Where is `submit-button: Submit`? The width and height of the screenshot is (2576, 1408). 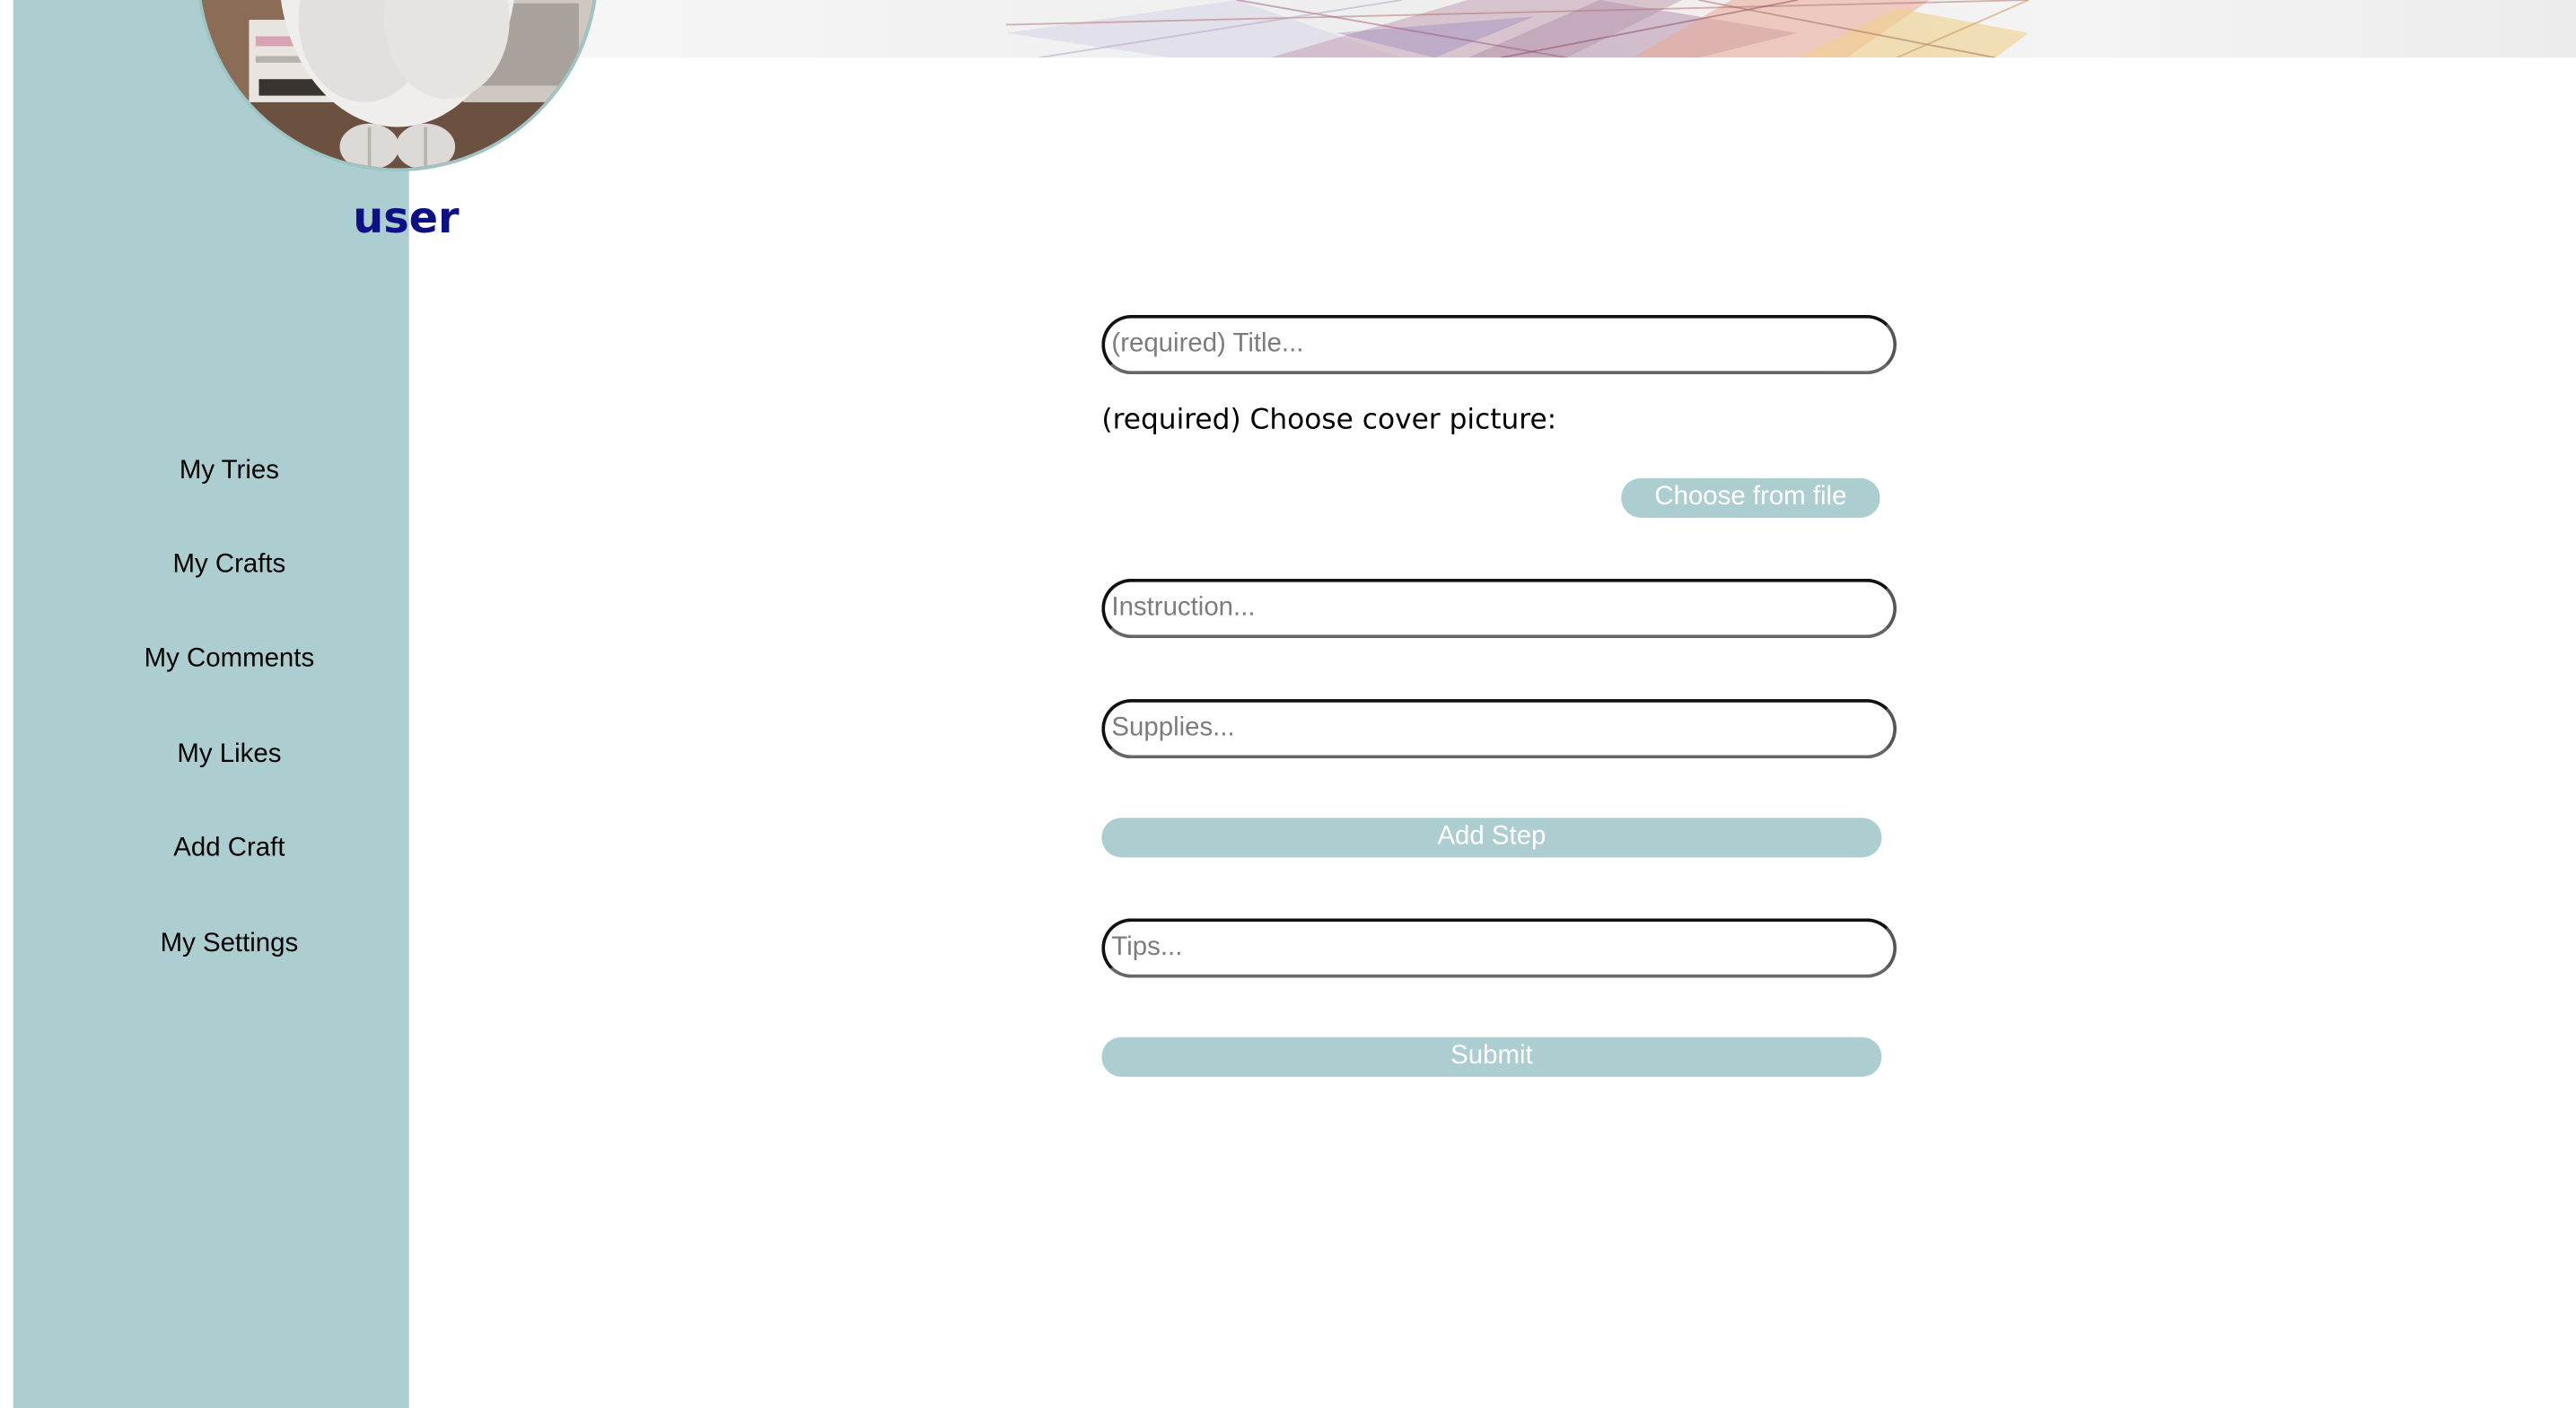 submit-button: Submit is located at coordinates (1491, 1056).